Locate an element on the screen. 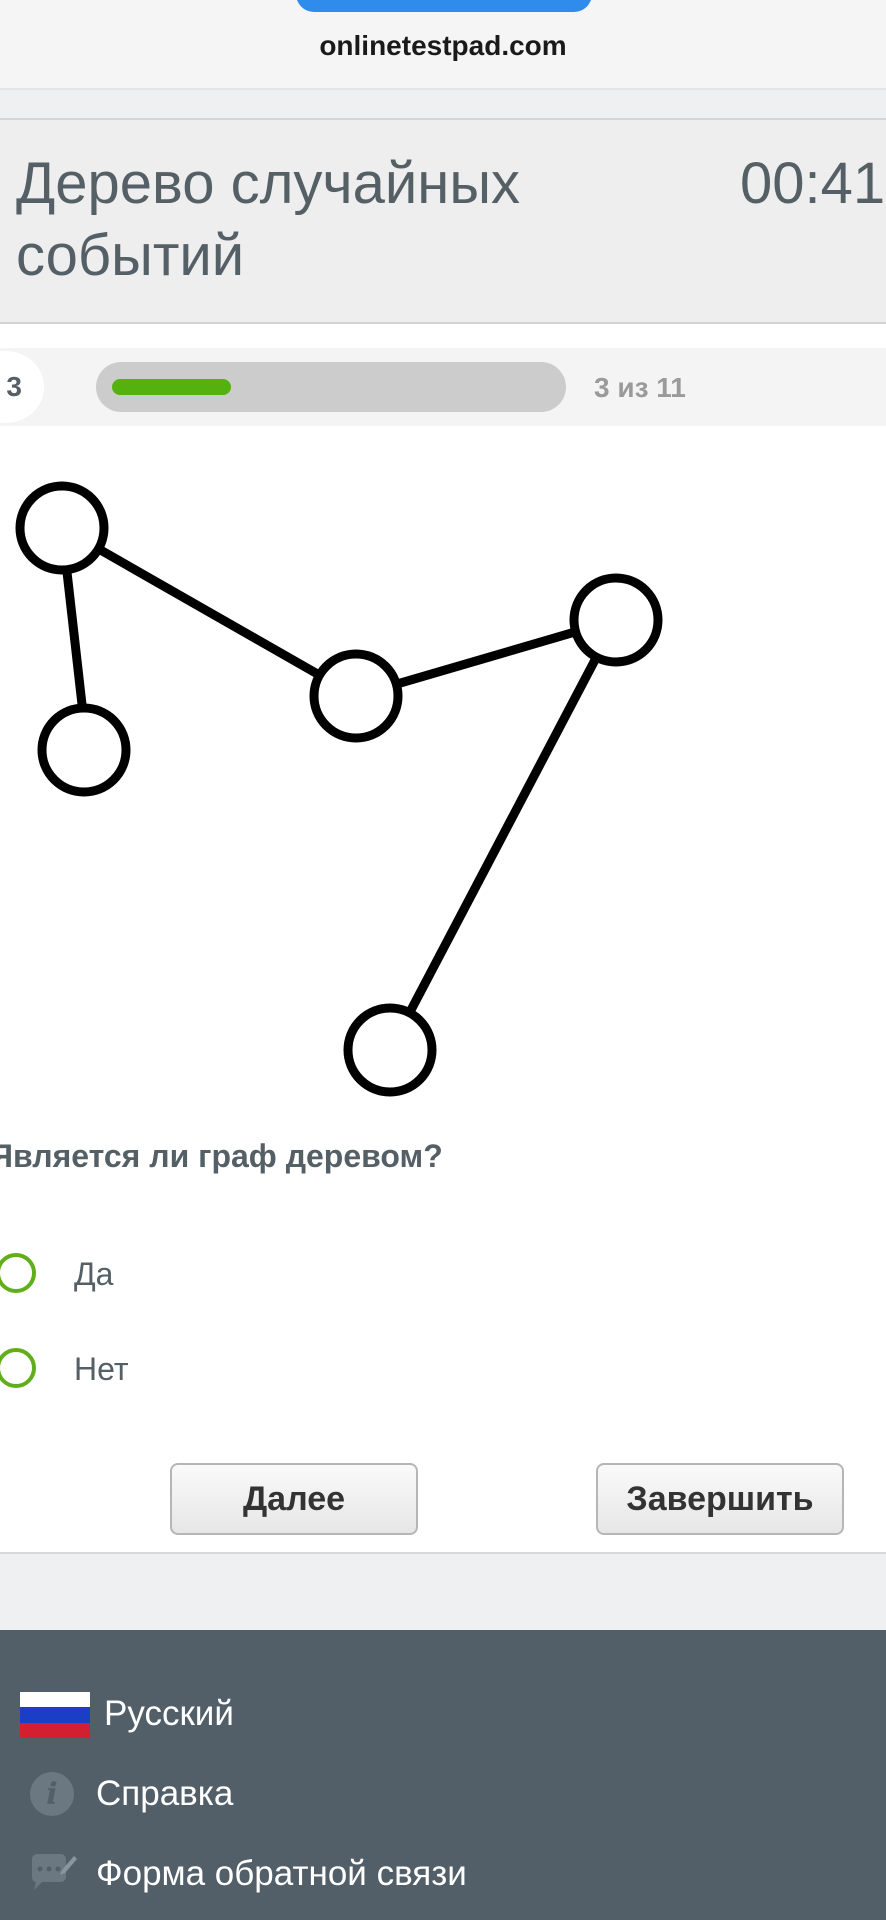  progress-row: 3 3 из 11 is located at coordinates (443, 387).